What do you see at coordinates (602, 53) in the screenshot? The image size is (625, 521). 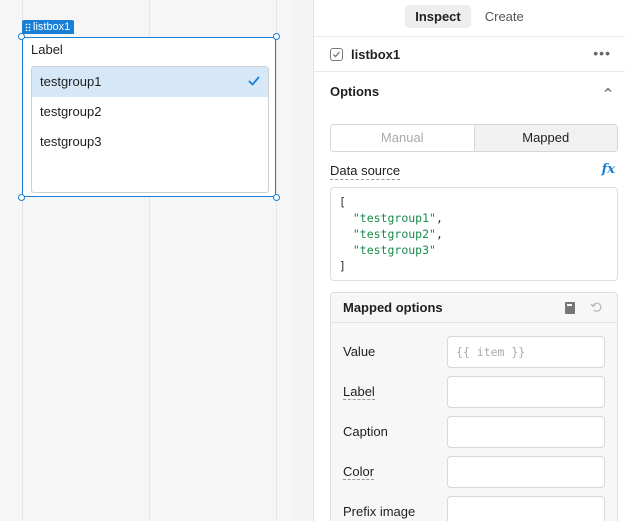 I see `more-options-icon: •••` at bounding box center [602, 53].